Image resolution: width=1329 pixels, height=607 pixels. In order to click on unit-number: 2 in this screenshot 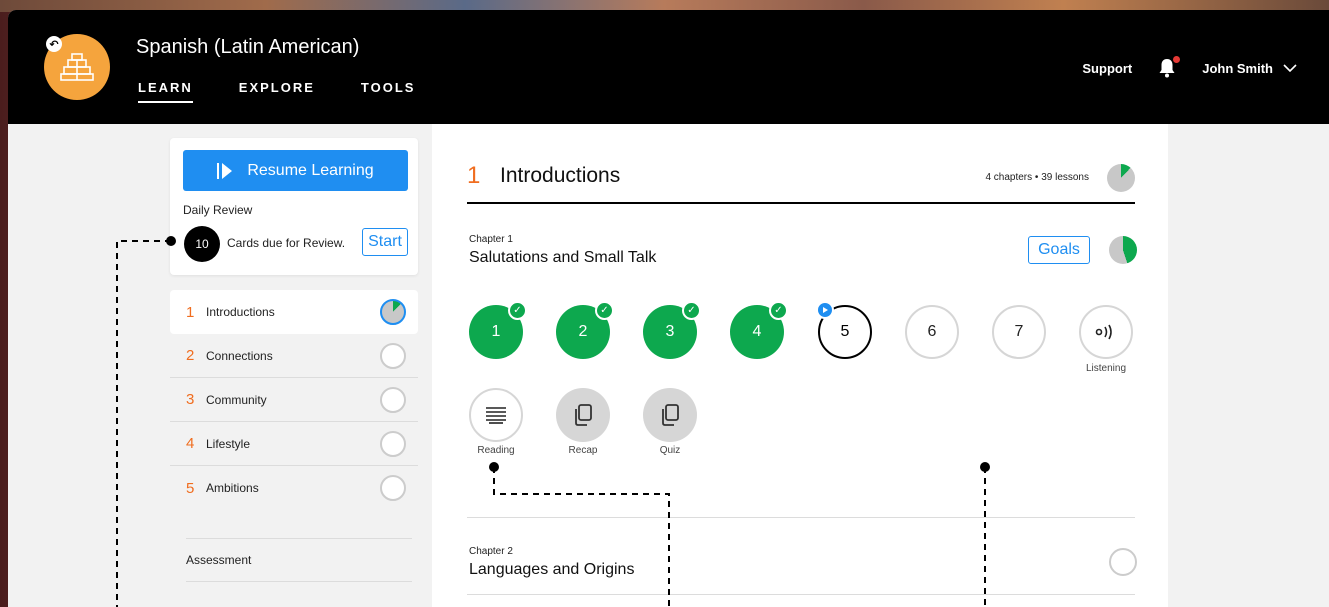, I will do `click(190, 355)`.